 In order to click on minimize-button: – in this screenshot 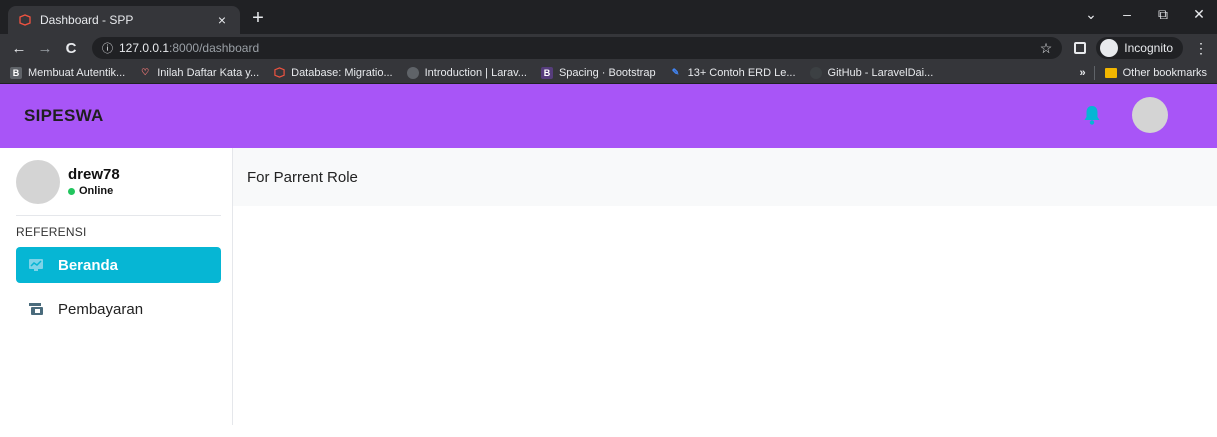, I will do `click(1127, 14)`.